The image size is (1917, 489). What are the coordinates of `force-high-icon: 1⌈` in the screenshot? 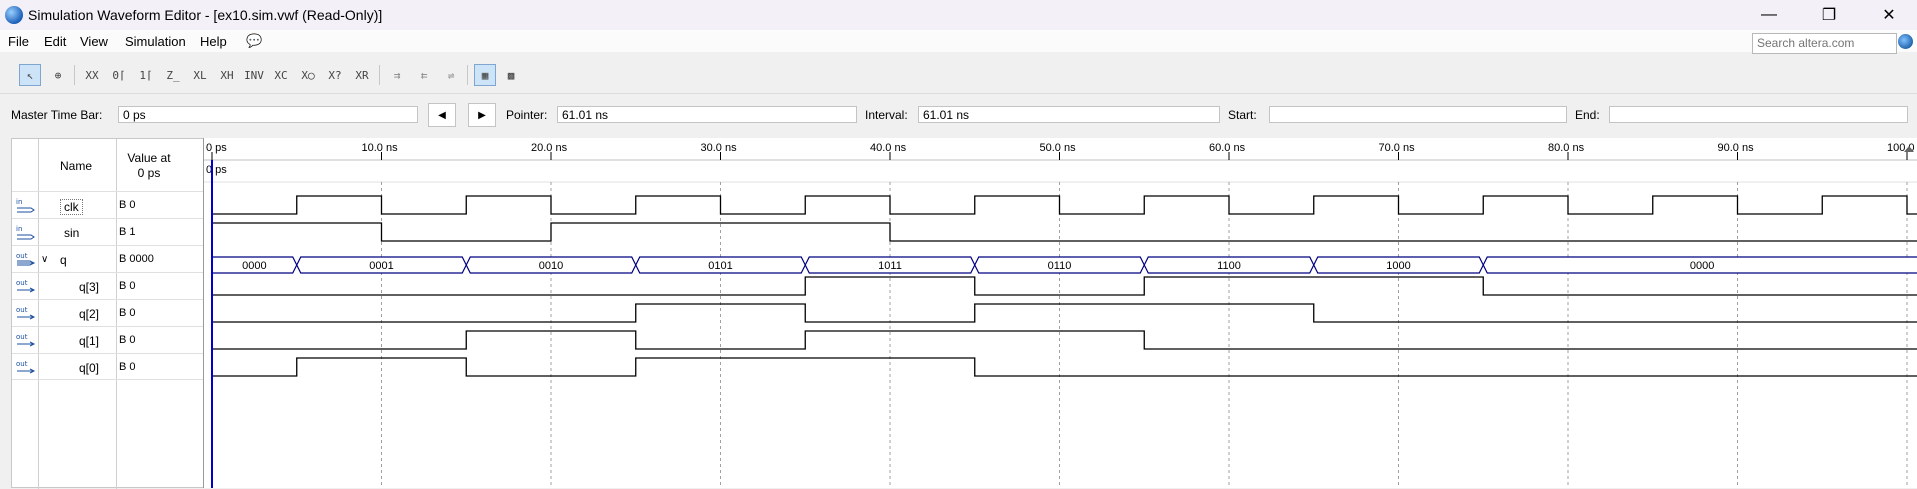 It's located at (146, 75).